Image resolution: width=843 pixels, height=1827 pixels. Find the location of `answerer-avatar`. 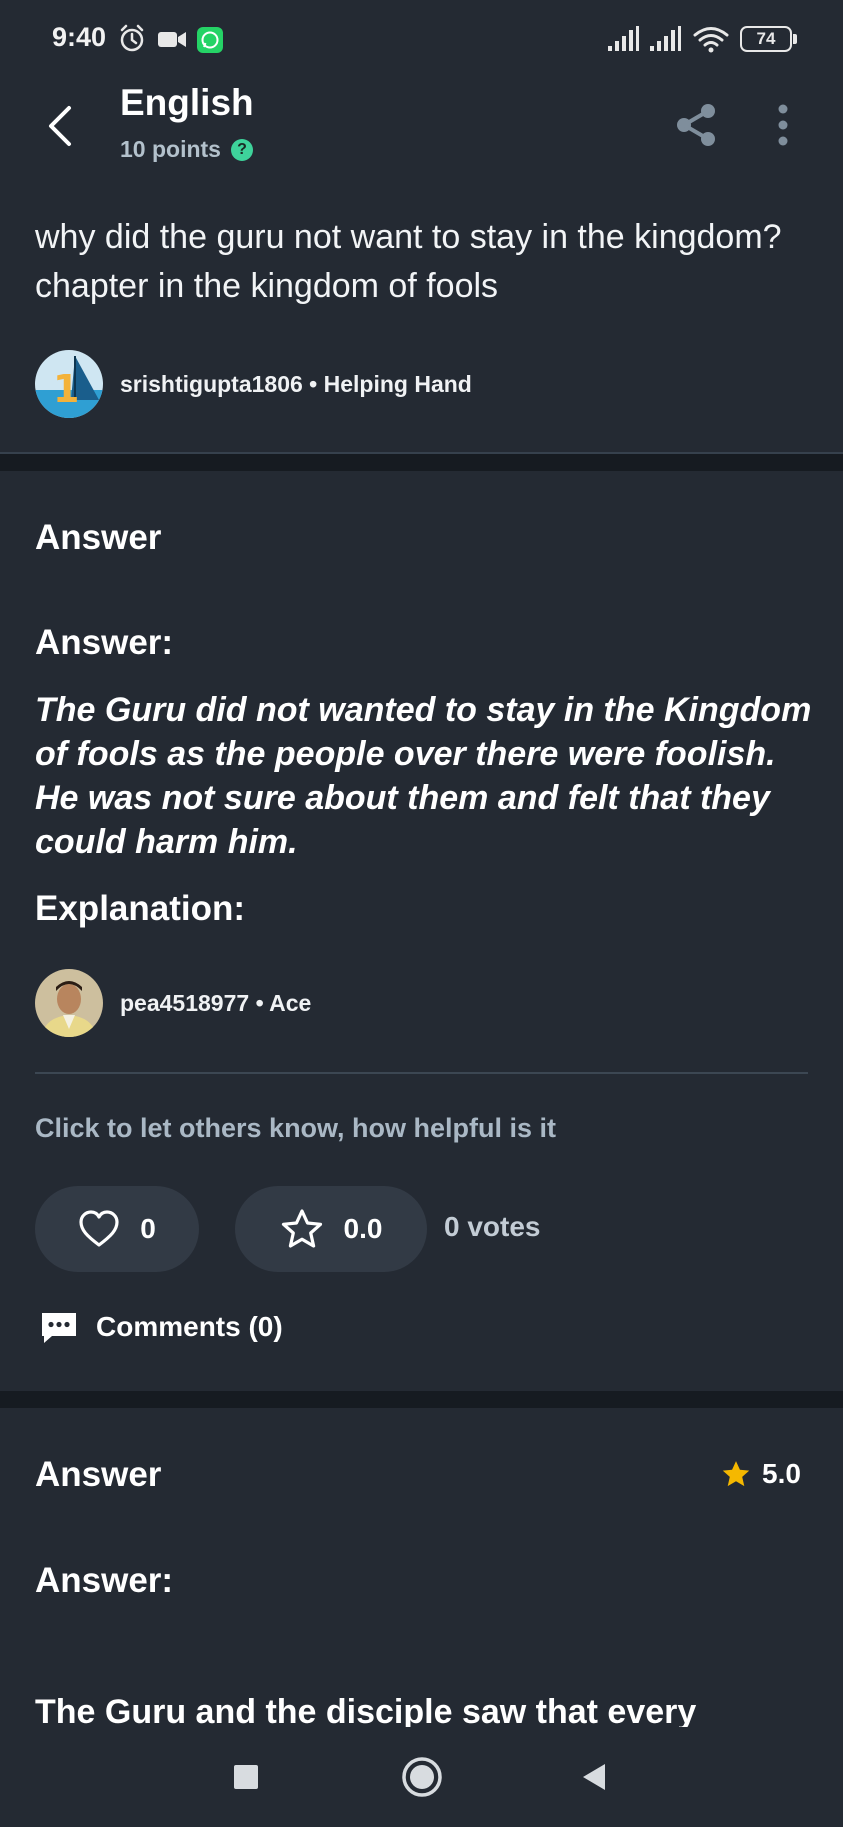

answerer-avatar is located at coordinates (69, 1003).